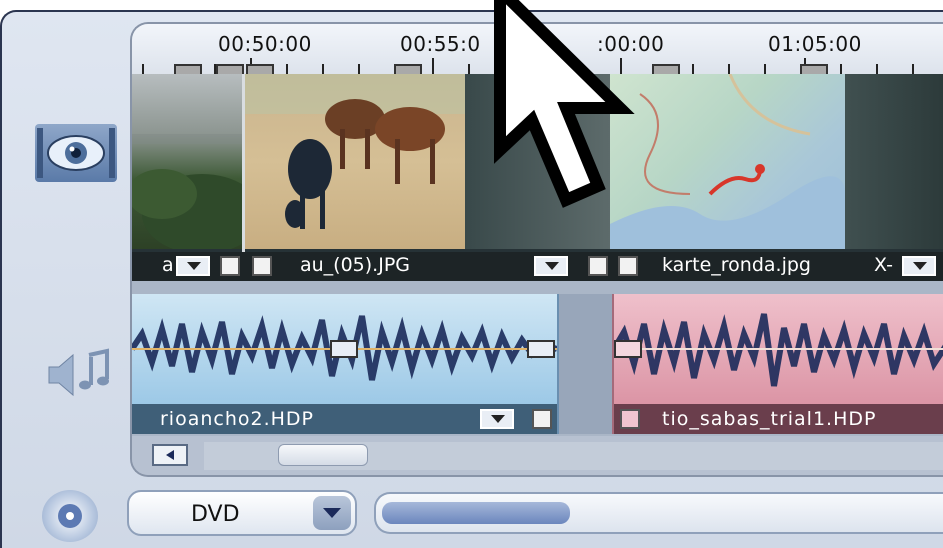 This screenshot has height=548, width=943. What do you see at coordinates (355, 265) in the screenshot?
I see `video-clip-label: au_(05).JPG` at bounding box center [355, 265].